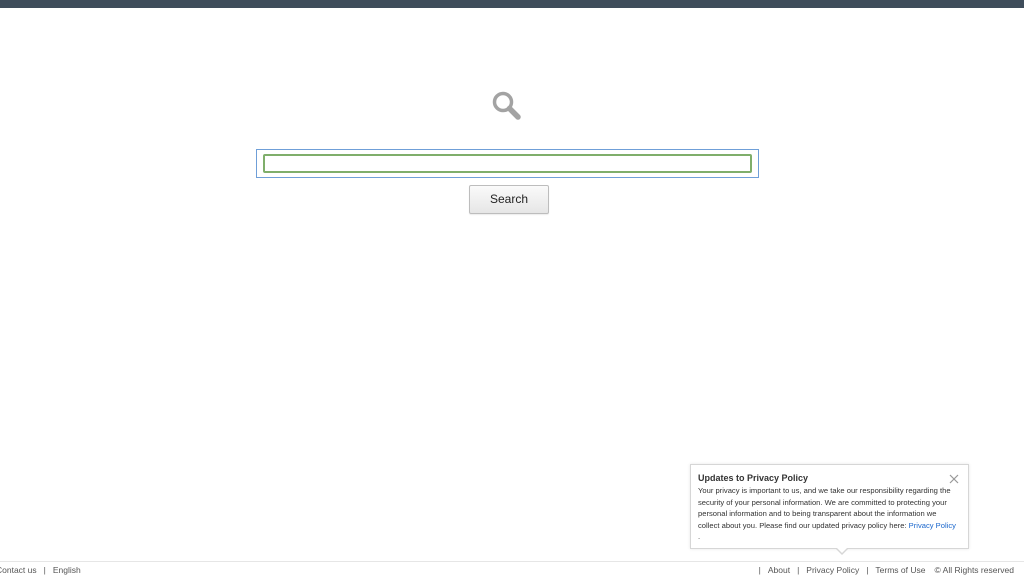 This screenshot has height=576, width=1024. What do you see at coordinates (507, 106) in the screenshot?
I see `magnifier-icon` at bounding box center [507, 106].